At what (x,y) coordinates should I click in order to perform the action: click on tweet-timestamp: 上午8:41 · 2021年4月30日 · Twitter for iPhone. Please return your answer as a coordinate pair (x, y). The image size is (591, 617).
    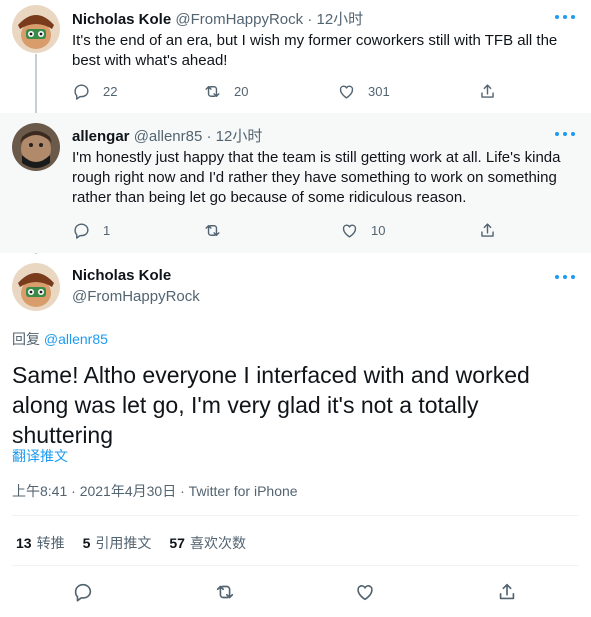
    Looking at the image, I should click on (155, 491).